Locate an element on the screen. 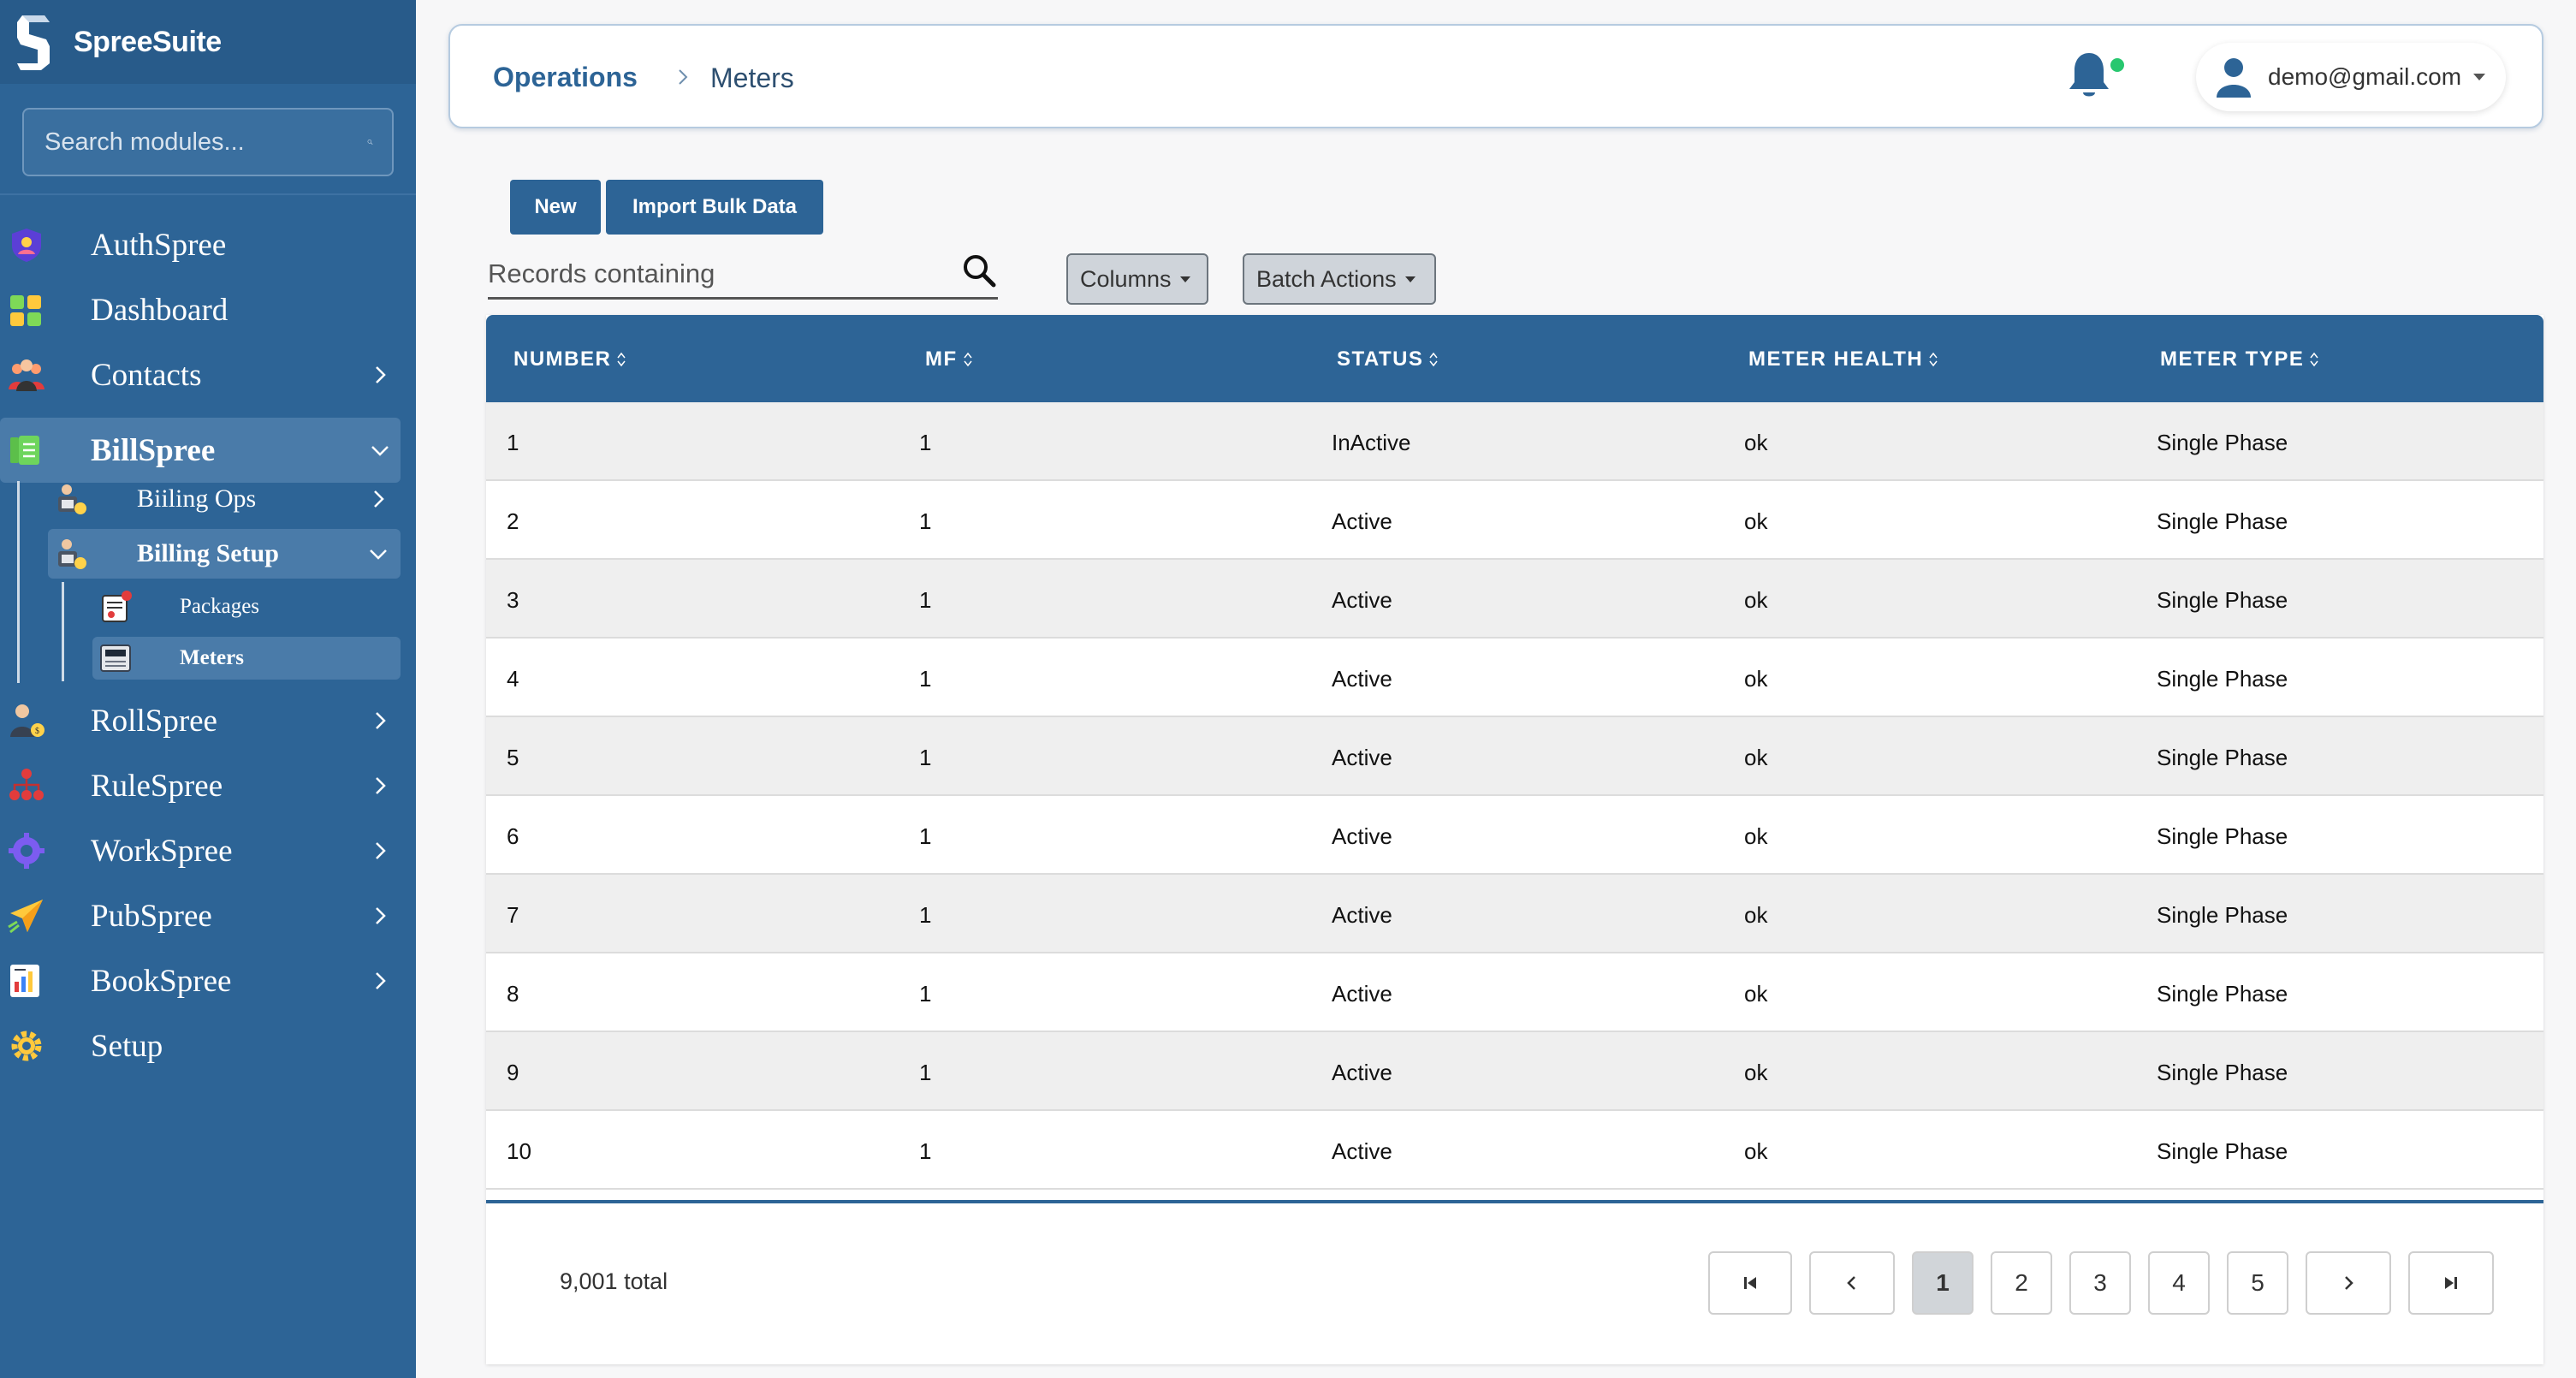 The height and width of the screenshot is (1378, 2576). table-row: 8 1 Active ok Single Phase is located at coordinates (1514, 992).